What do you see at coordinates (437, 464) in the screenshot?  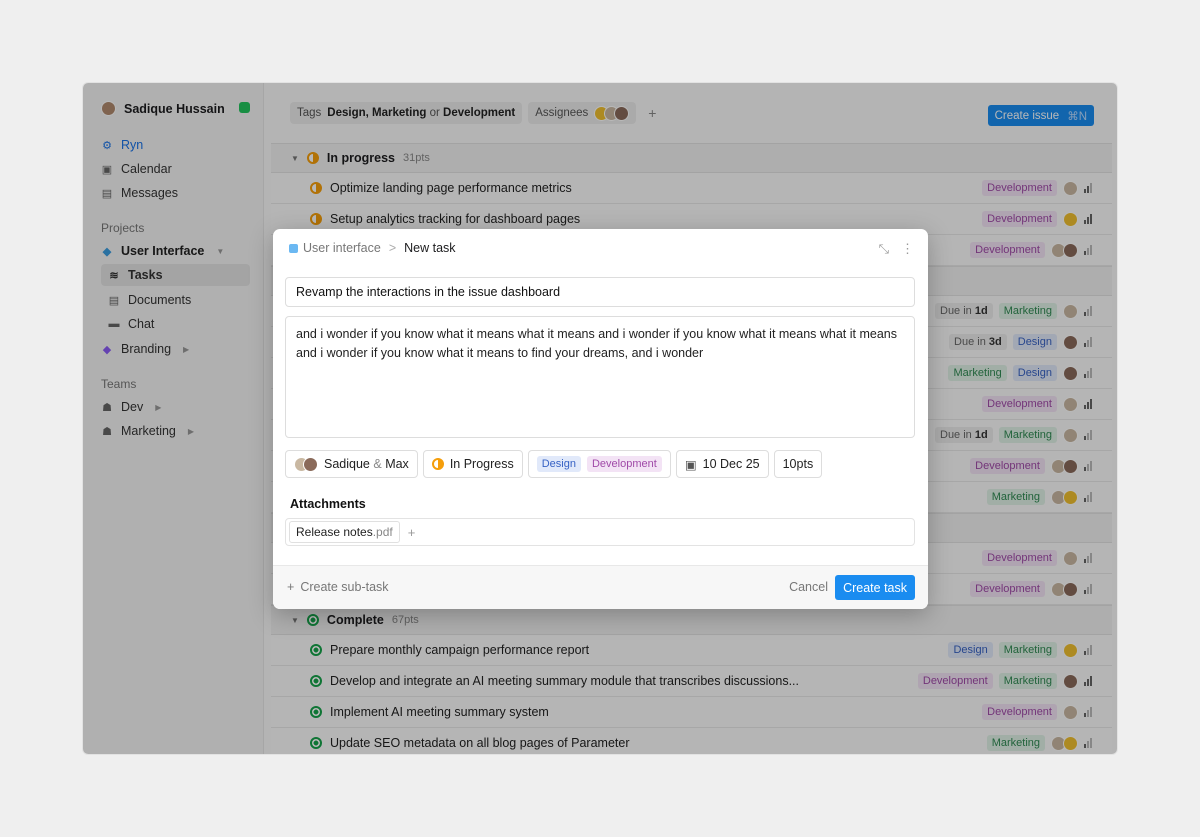 I see `in-progress-icon` at bounding box center [437, 464].